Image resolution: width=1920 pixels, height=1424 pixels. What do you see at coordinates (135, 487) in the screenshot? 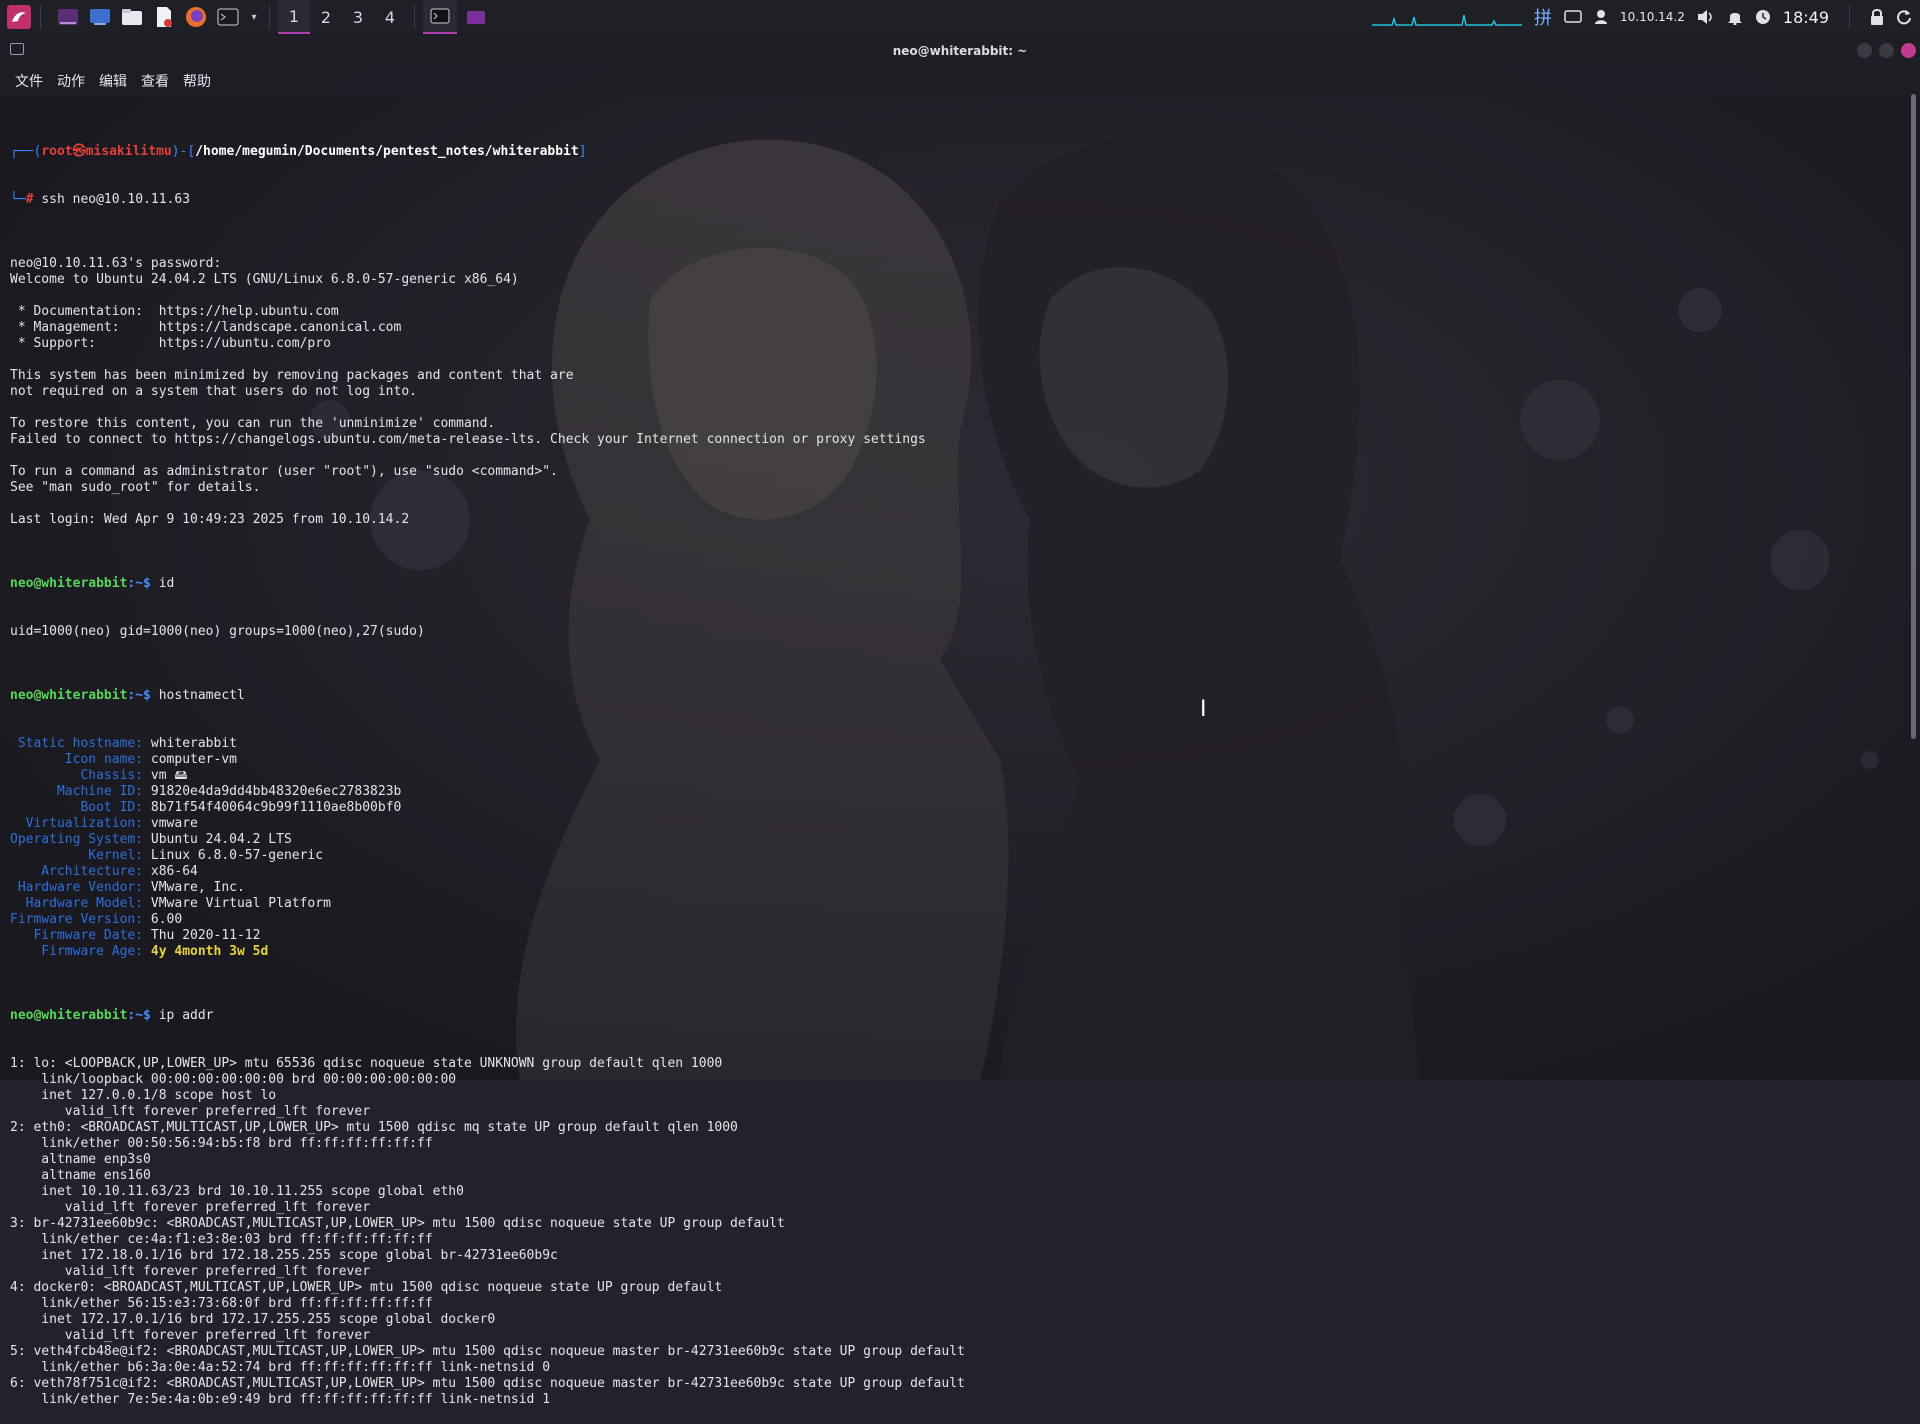
I see `login-banner-line: See "man sudo_root" for details.` at bounding box center [135, 487].